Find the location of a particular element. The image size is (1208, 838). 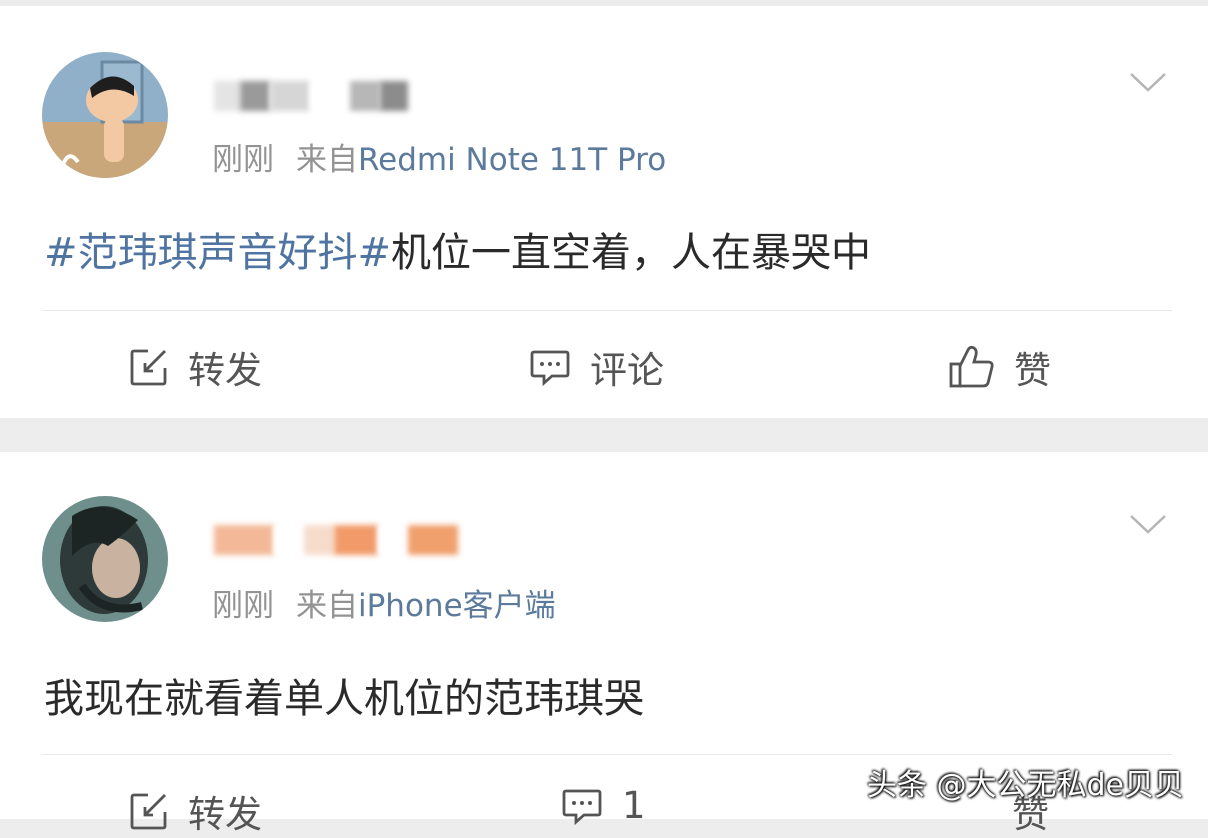

post-body: 机位一直空着，人在暴哭中 is located at coordinates (631, 253).